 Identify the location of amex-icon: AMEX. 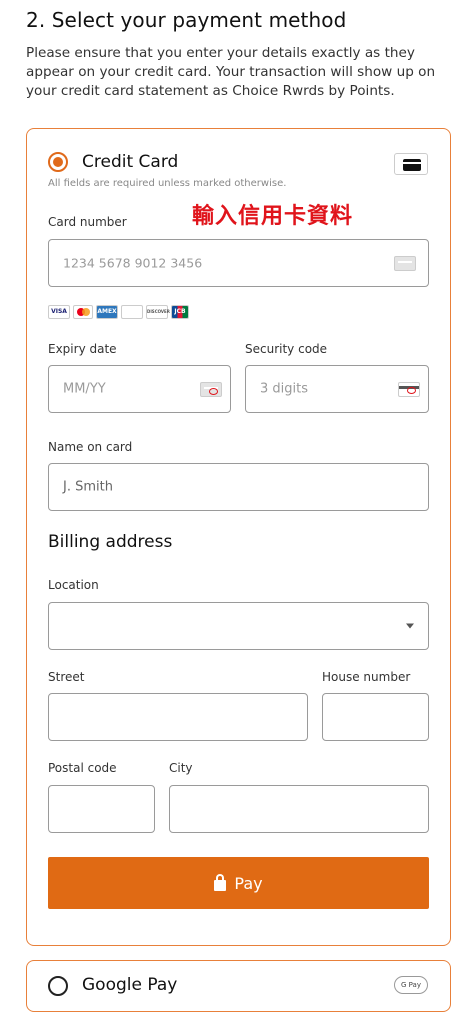
(107, 312).